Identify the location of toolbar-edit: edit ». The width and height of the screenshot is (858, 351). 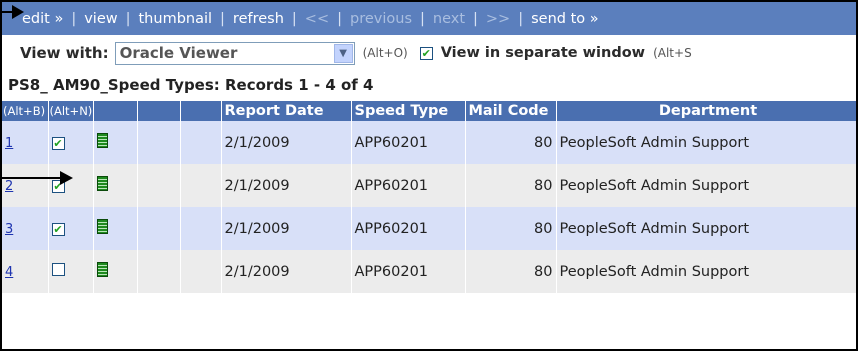
(42, 19).